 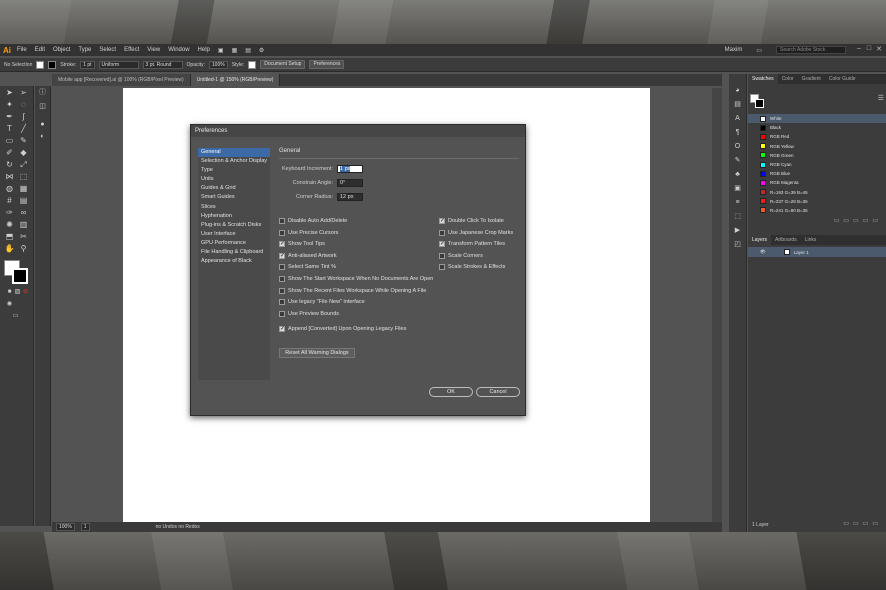 What do you see at coordinates (879, 49) in the screenshot?
I see `close-icon: ✕` at bounding box center [879, 49].